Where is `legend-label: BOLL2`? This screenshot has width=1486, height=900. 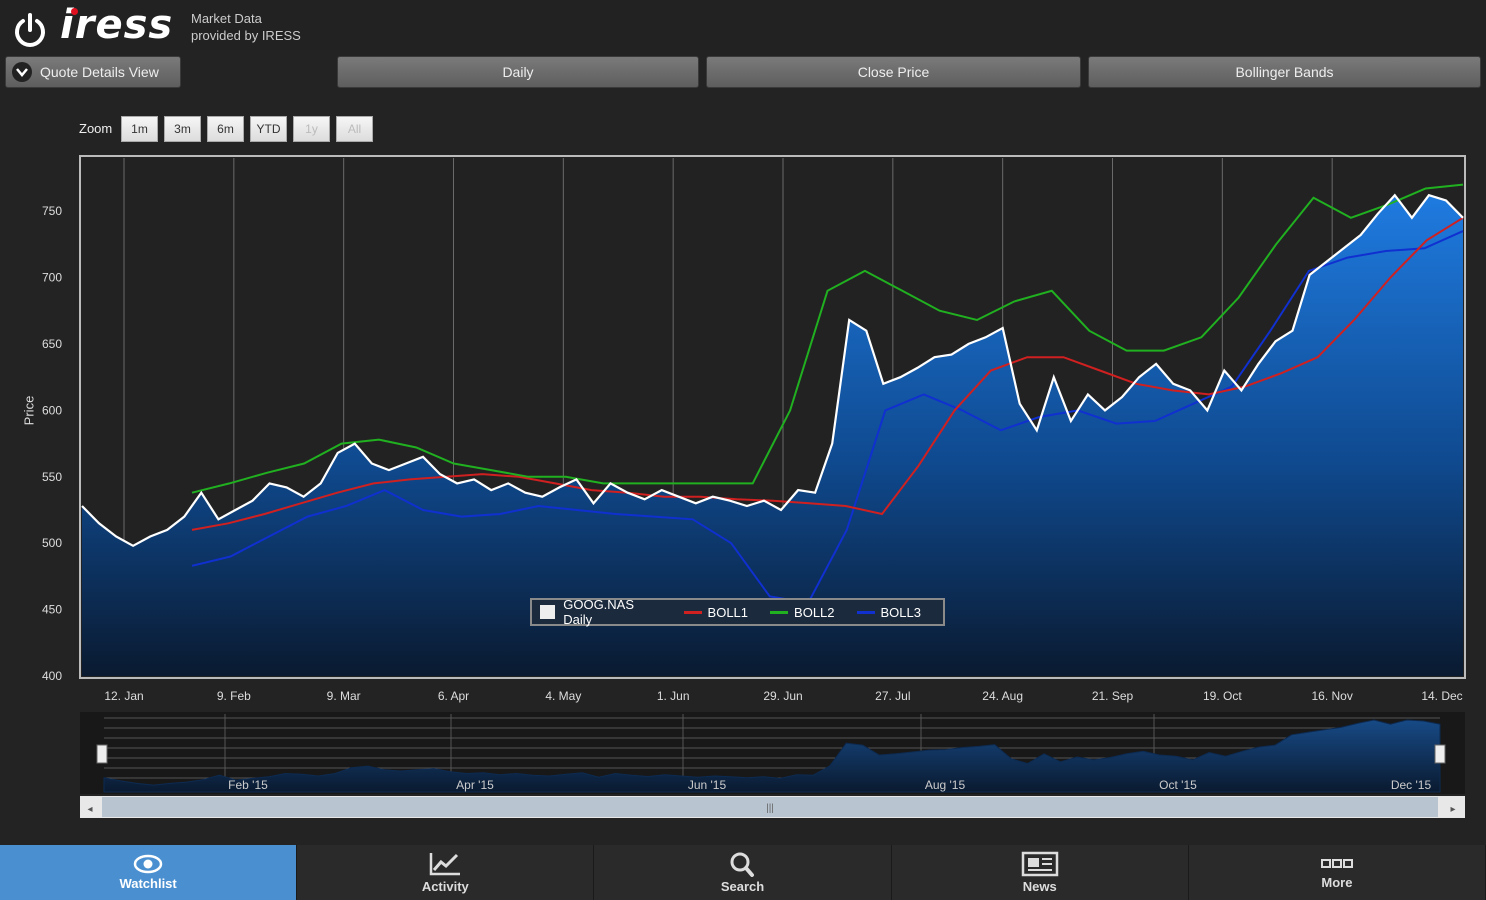 legend-label: BOLL2 is located at coordinates (814, 612).